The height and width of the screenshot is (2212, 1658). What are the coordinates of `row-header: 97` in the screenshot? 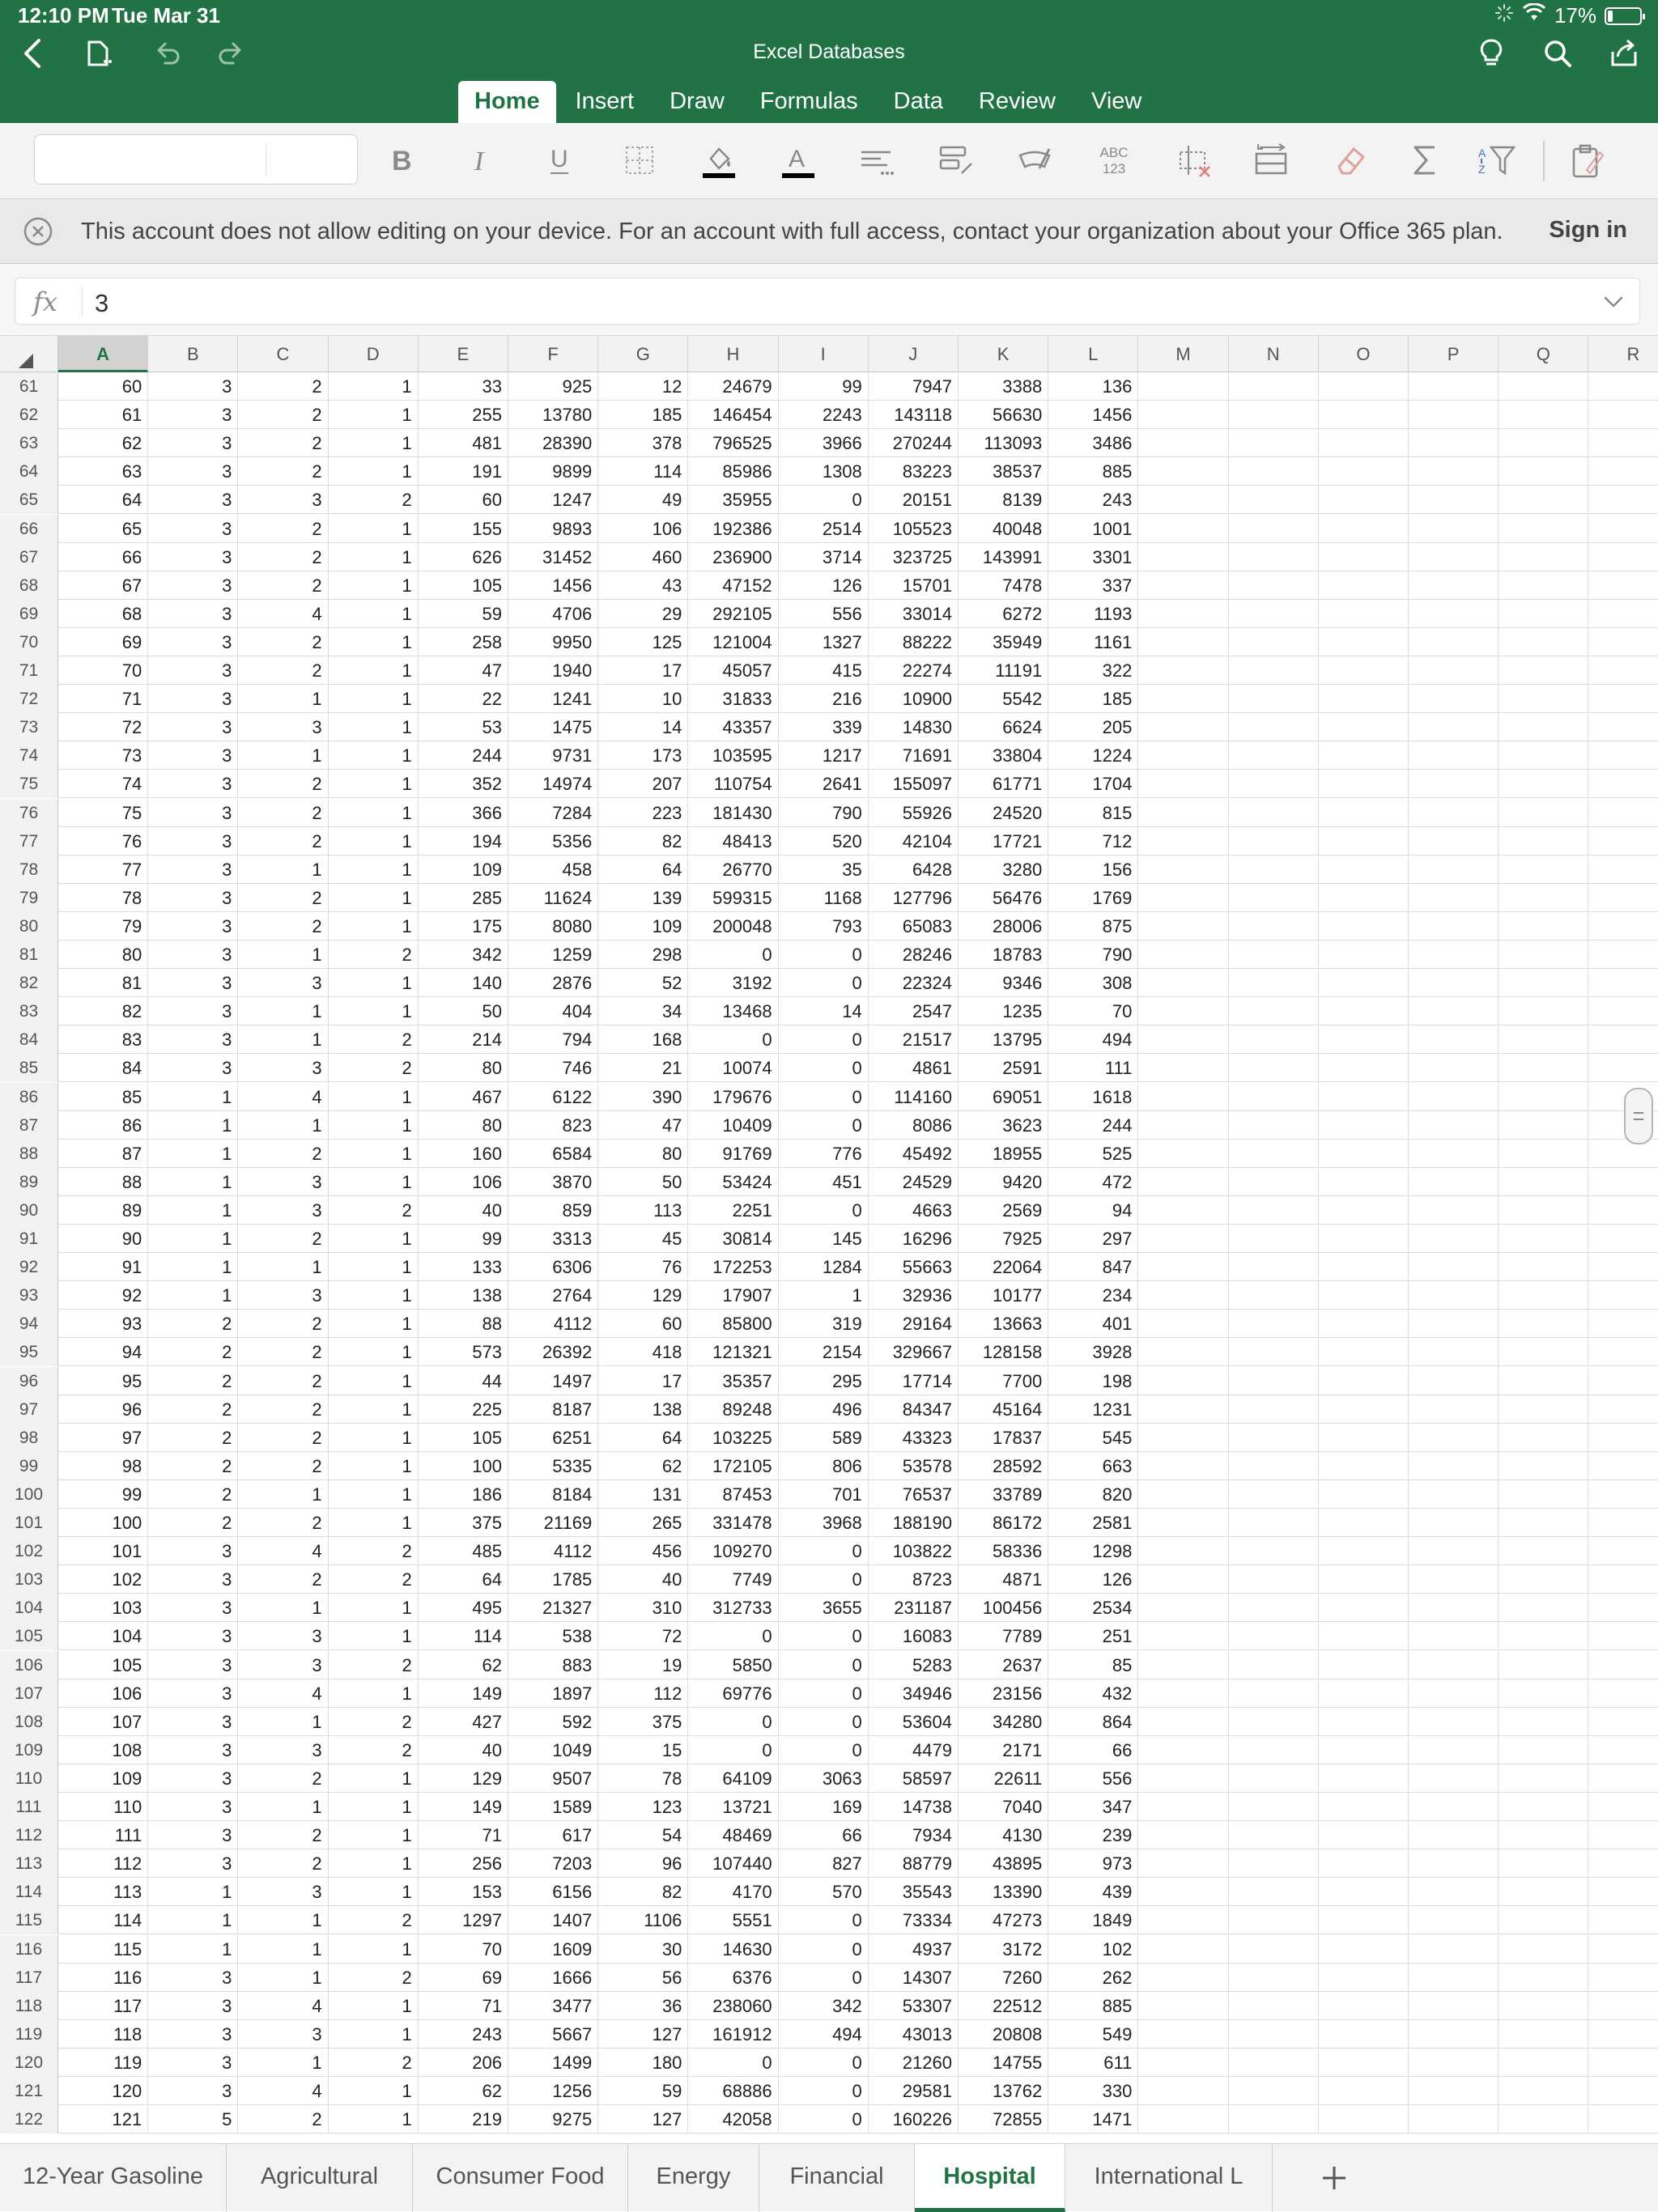 It's located at (29, 1409).